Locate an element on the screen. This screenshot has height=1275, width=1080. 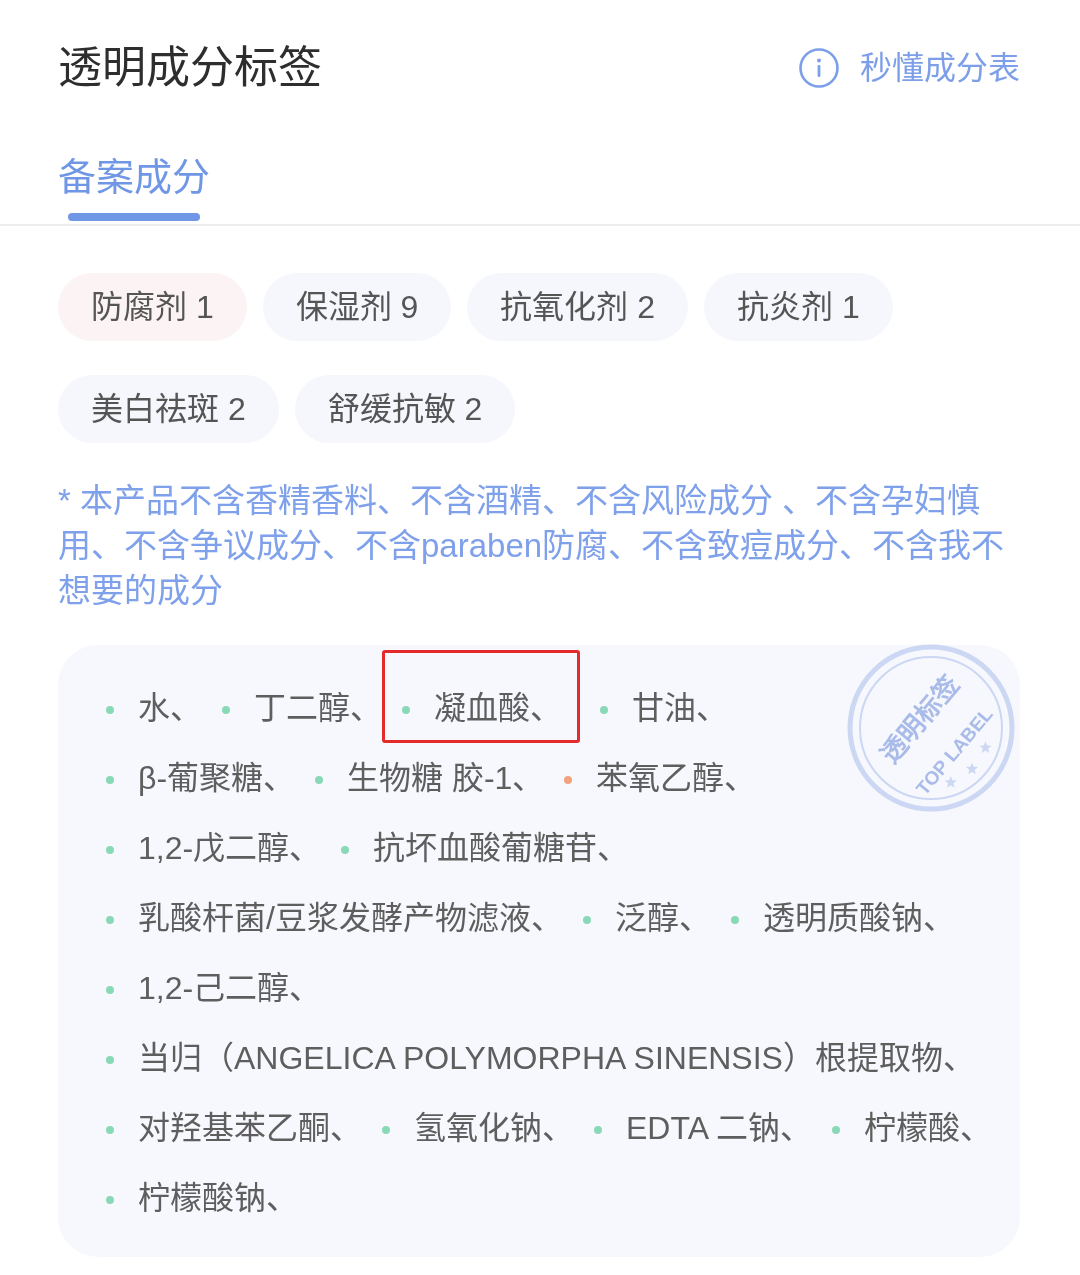
ingredient-name: 柠檬酸钠、 is located at coordinates (218, 1197).